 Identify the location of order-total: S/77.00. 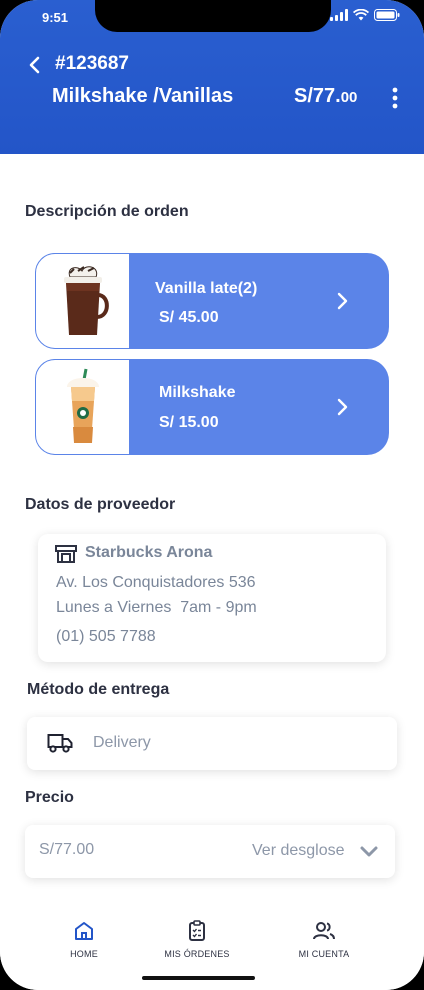
(325, 96).